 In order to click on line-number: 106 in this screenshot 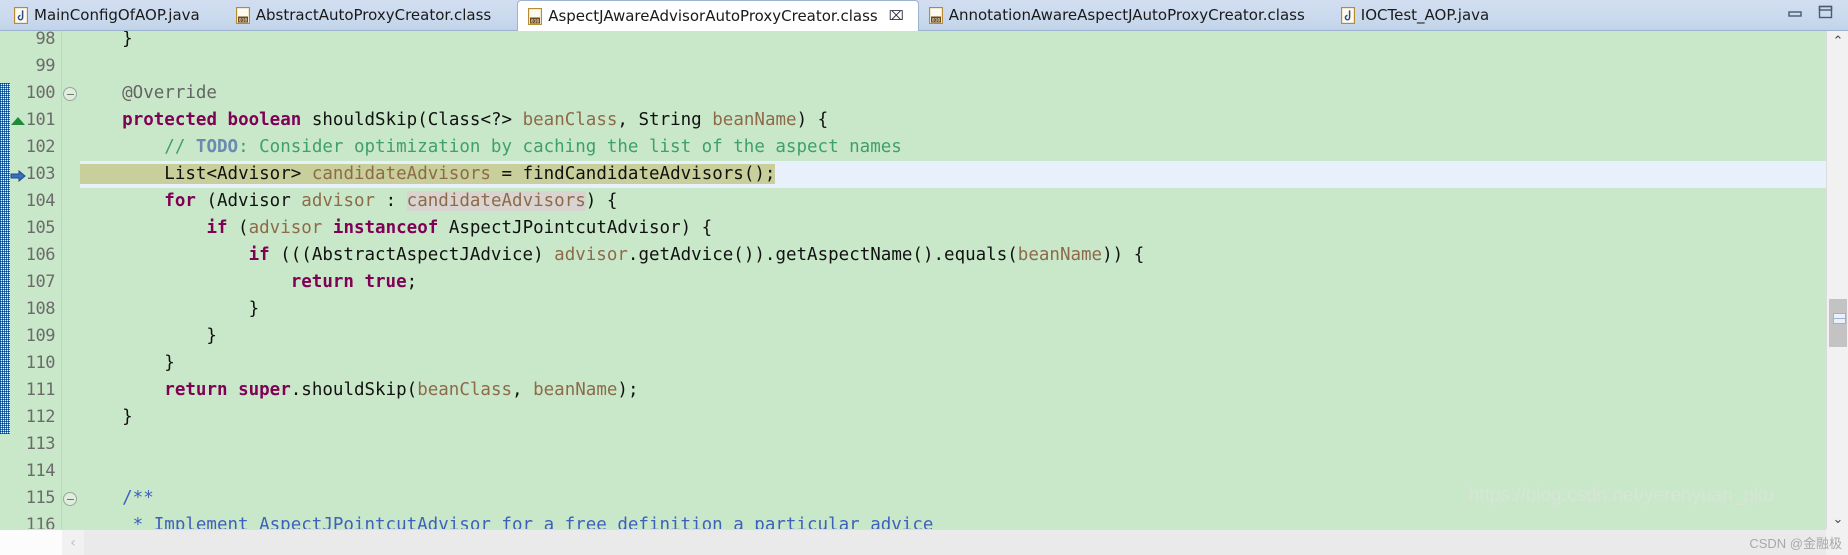, I will do `click(40, 255)`.